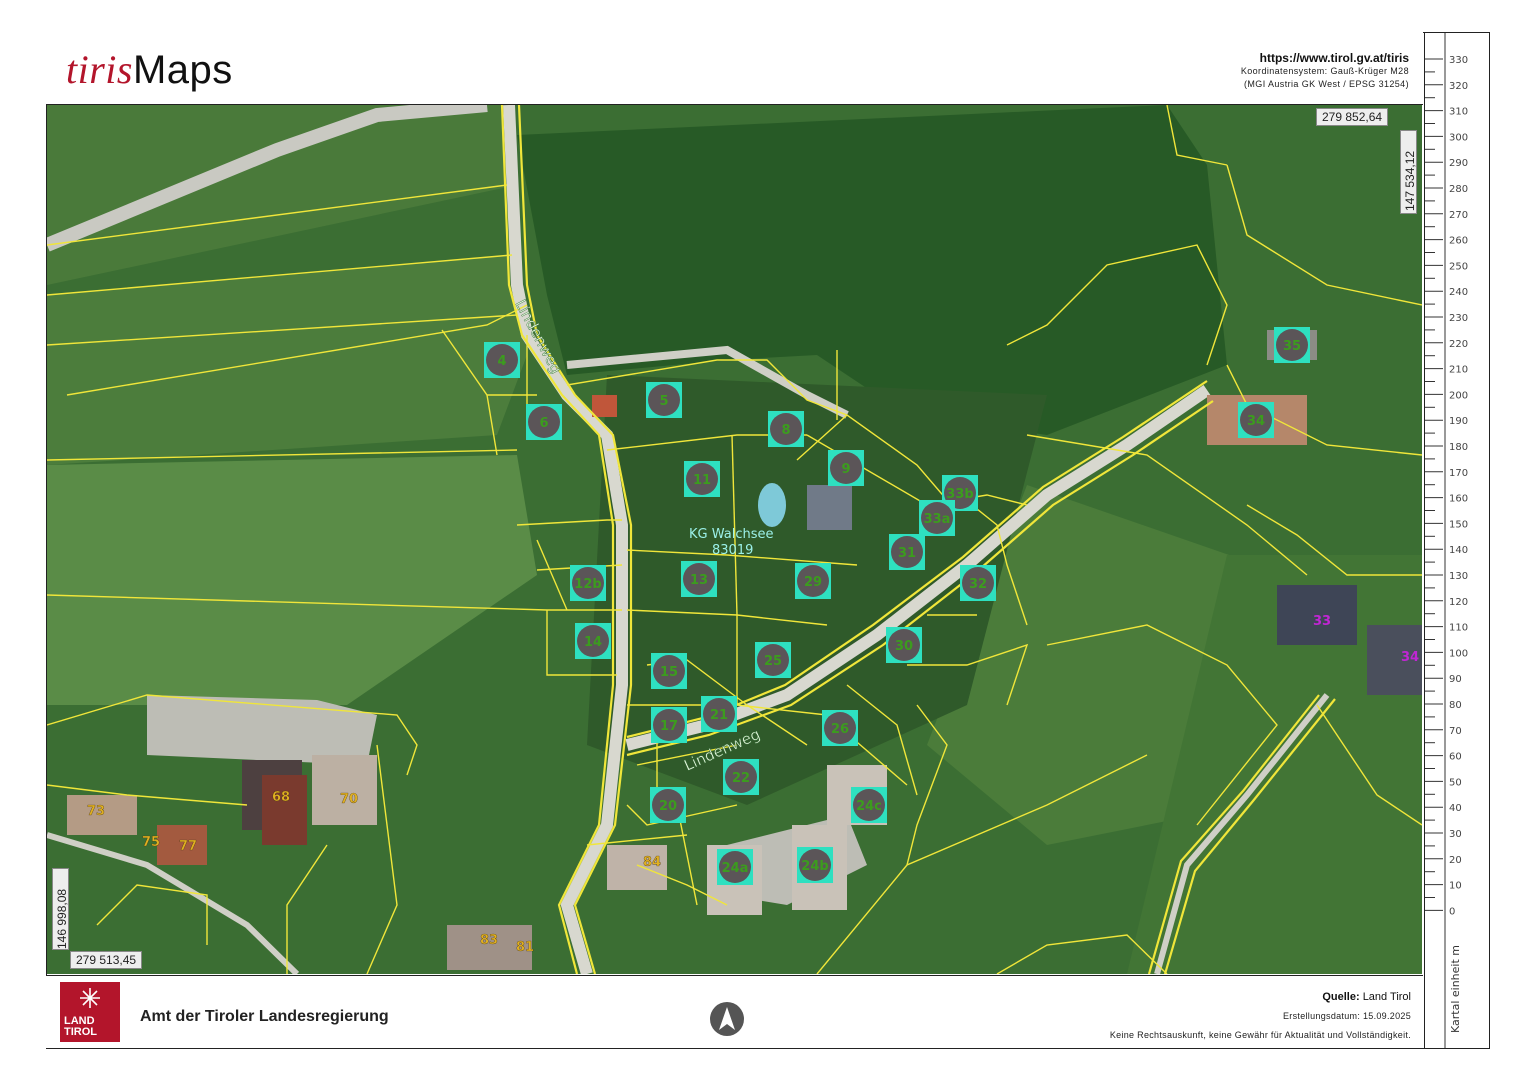  Describe the element at coordinates (1458, 473) in the screenshot. I see `scale-tick-label: 170` at that location.